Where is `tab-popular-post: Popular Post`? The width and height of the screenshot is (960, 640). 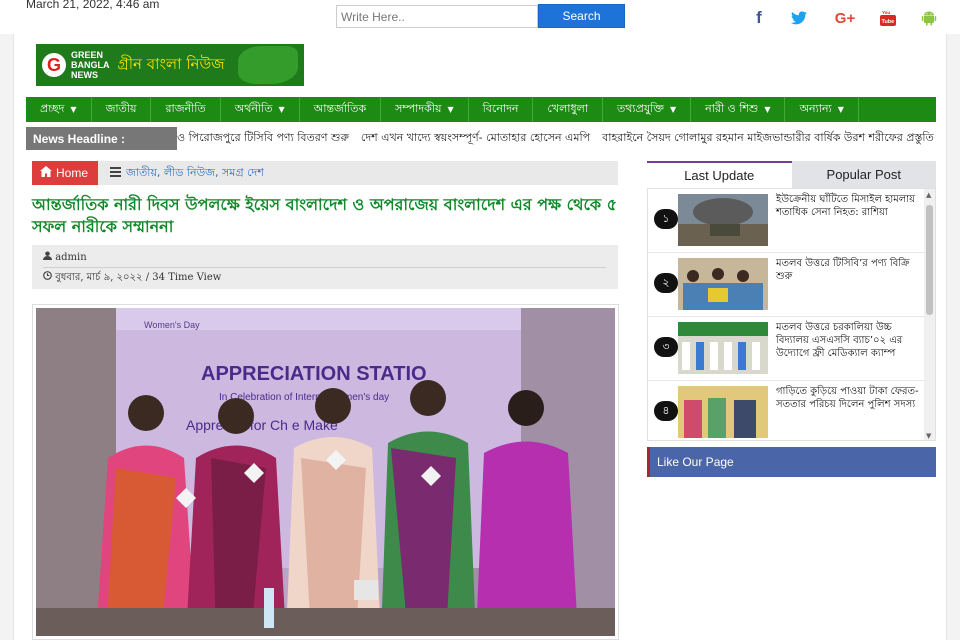
tab-popular-post: Popular Post is located at coordinates (863, 174).